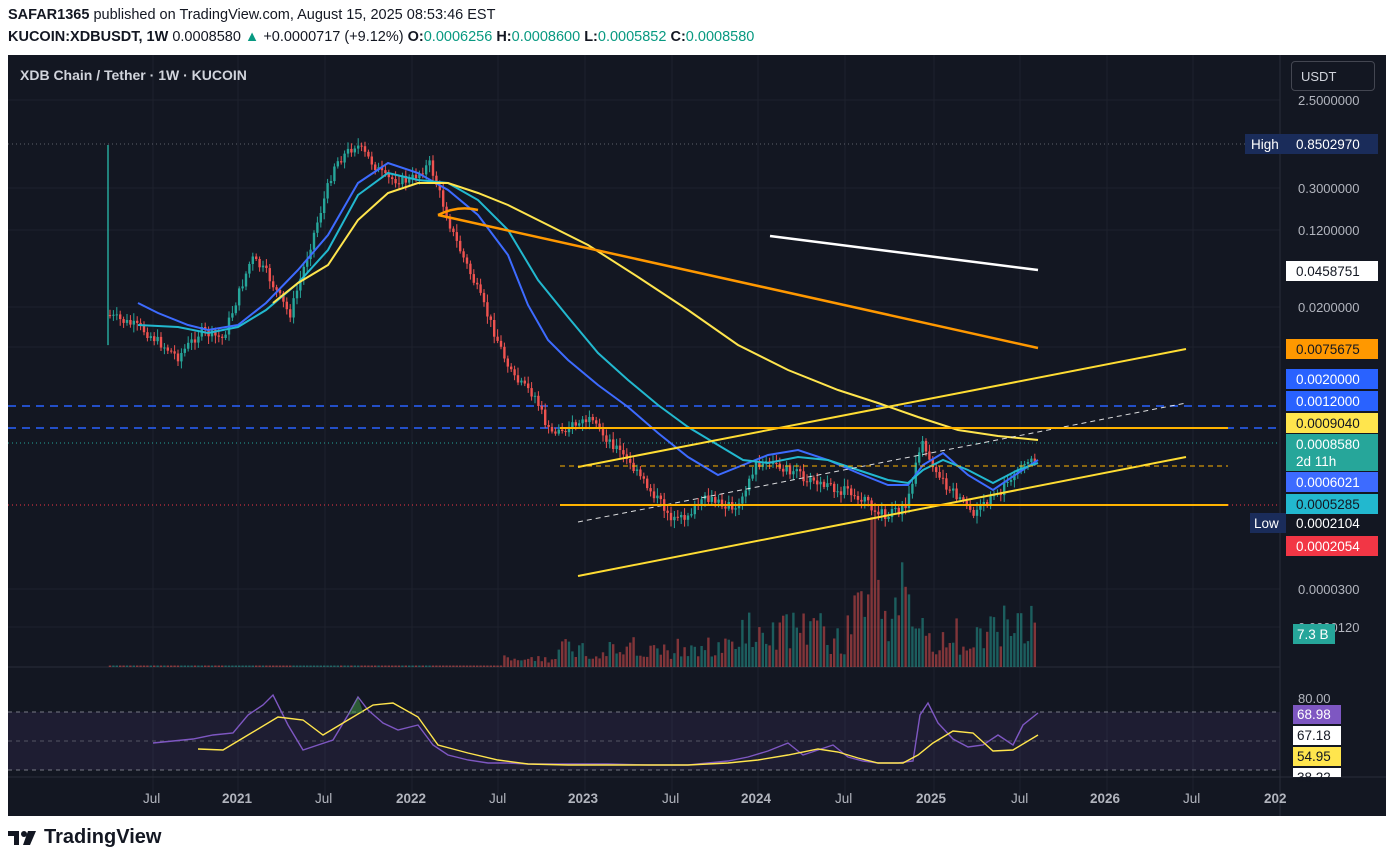 The image size is (1394, 862). I want to click on currency-button: USDT, so click(1333, 76).